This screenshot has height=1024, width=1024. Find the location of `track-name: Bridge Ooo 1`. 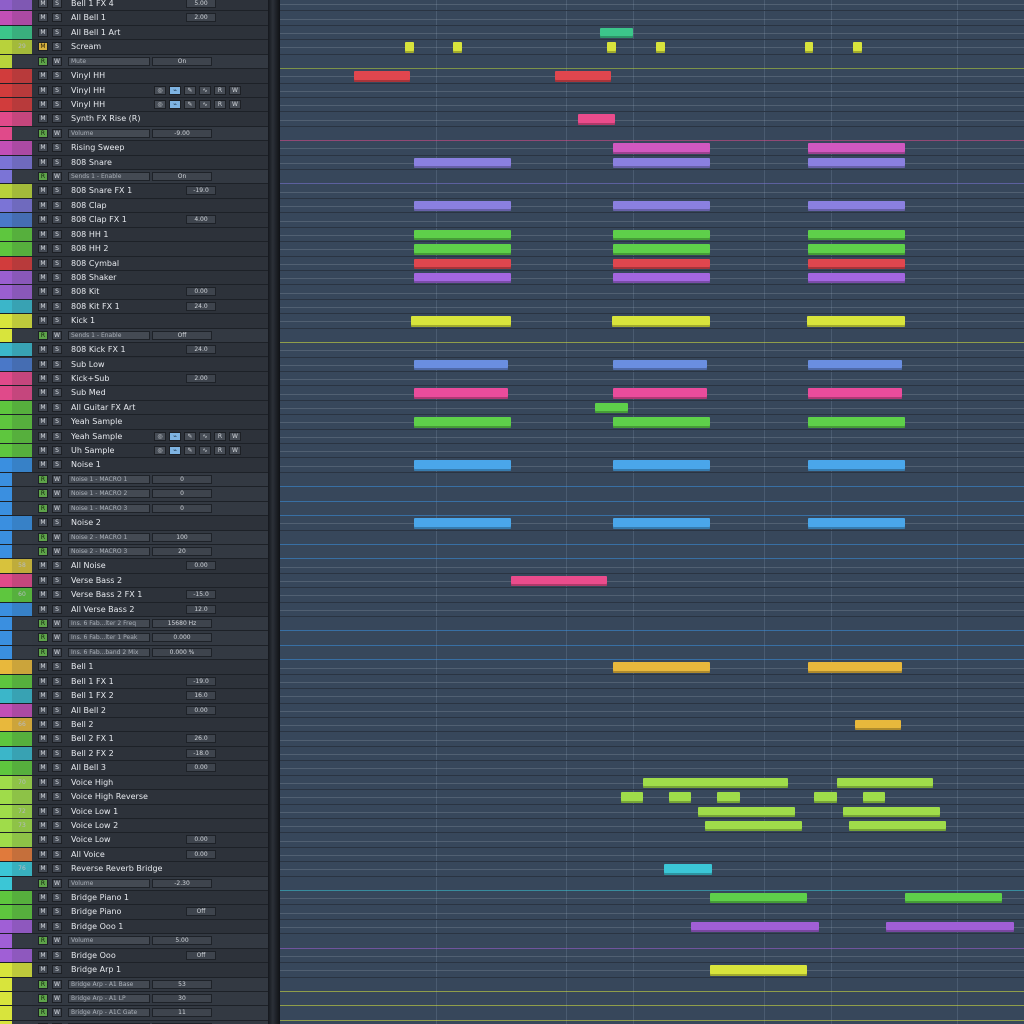

track-name: Bridge Ooo 1 is located at coordinates (97, 926).